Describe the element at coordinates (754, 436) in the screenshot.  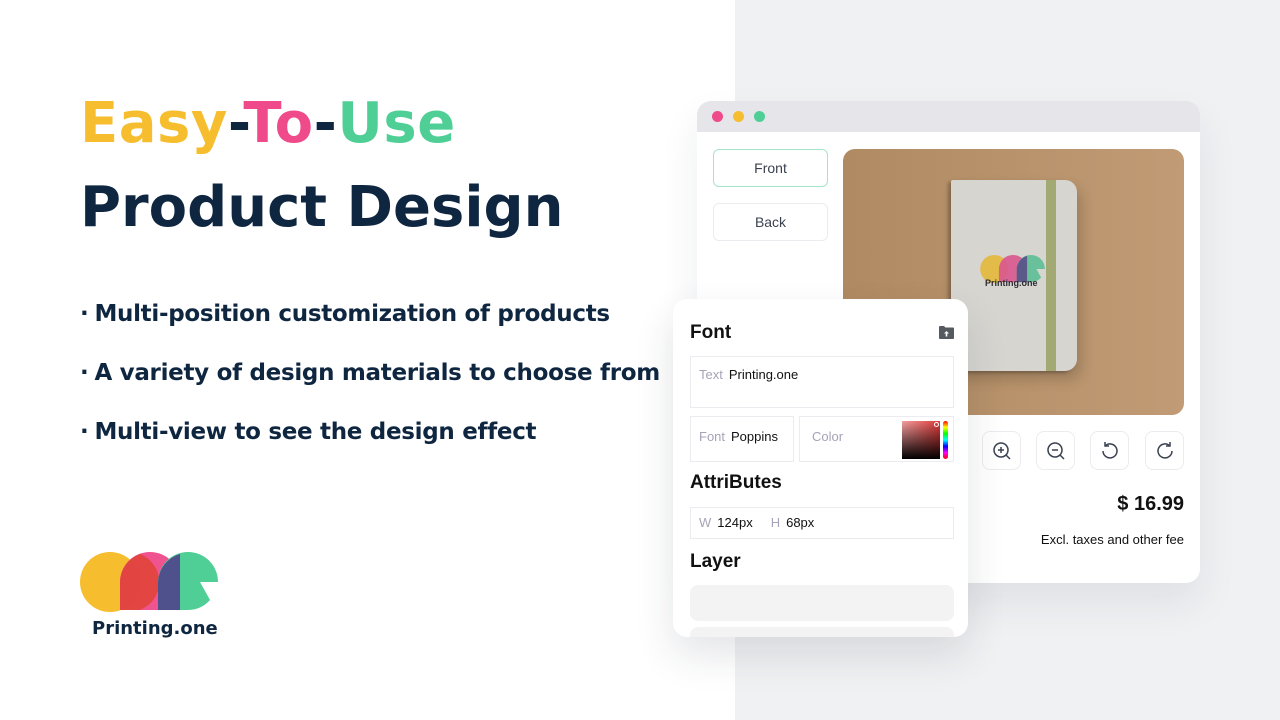
I see `font-value: Poppins` at that location.